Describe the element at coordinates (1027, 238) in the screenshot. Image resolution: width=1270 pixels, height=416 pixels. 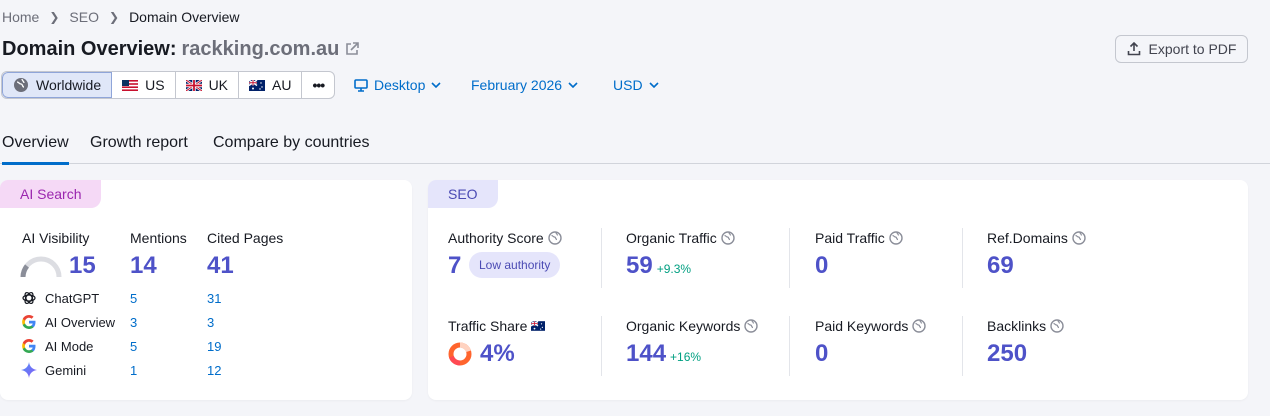
I see `ref-domains-text: Ref.Domains` at that location.